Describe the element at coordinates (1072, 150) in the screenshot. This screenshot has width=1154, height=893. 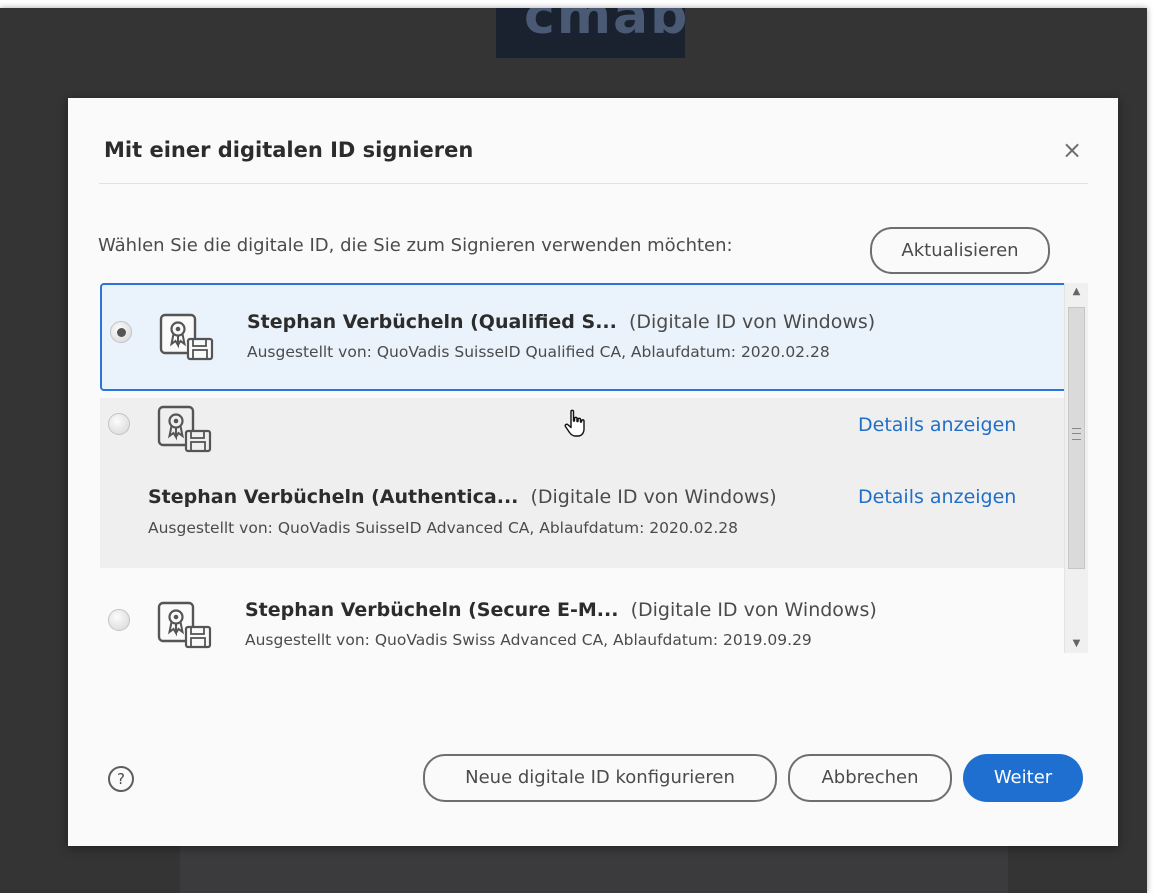
I see `close-icon: ×` at that location.